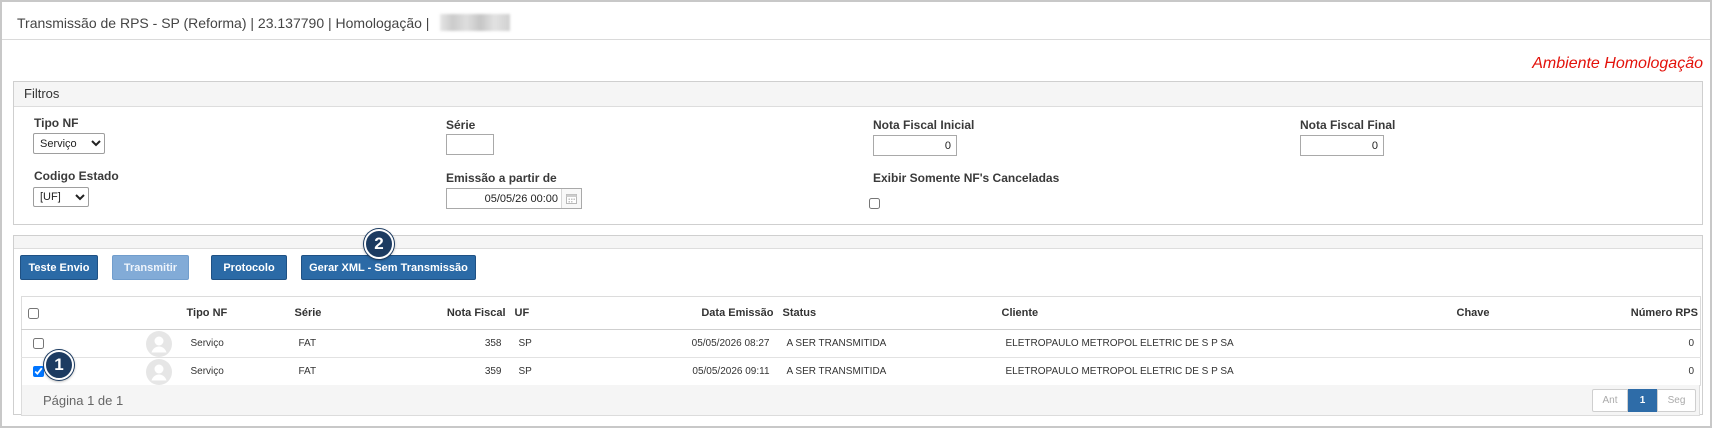  Describe the element at coordinates (379, 244) in the screenshot. I see `callout-badge-2: 2` at that location.